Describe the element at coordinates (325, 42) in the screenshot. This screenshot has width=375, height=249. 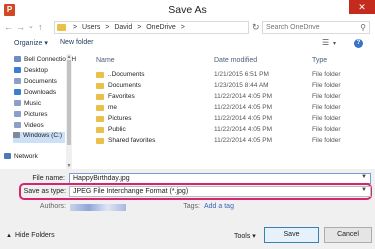
I see `view-options-icon: ☰` at that location.